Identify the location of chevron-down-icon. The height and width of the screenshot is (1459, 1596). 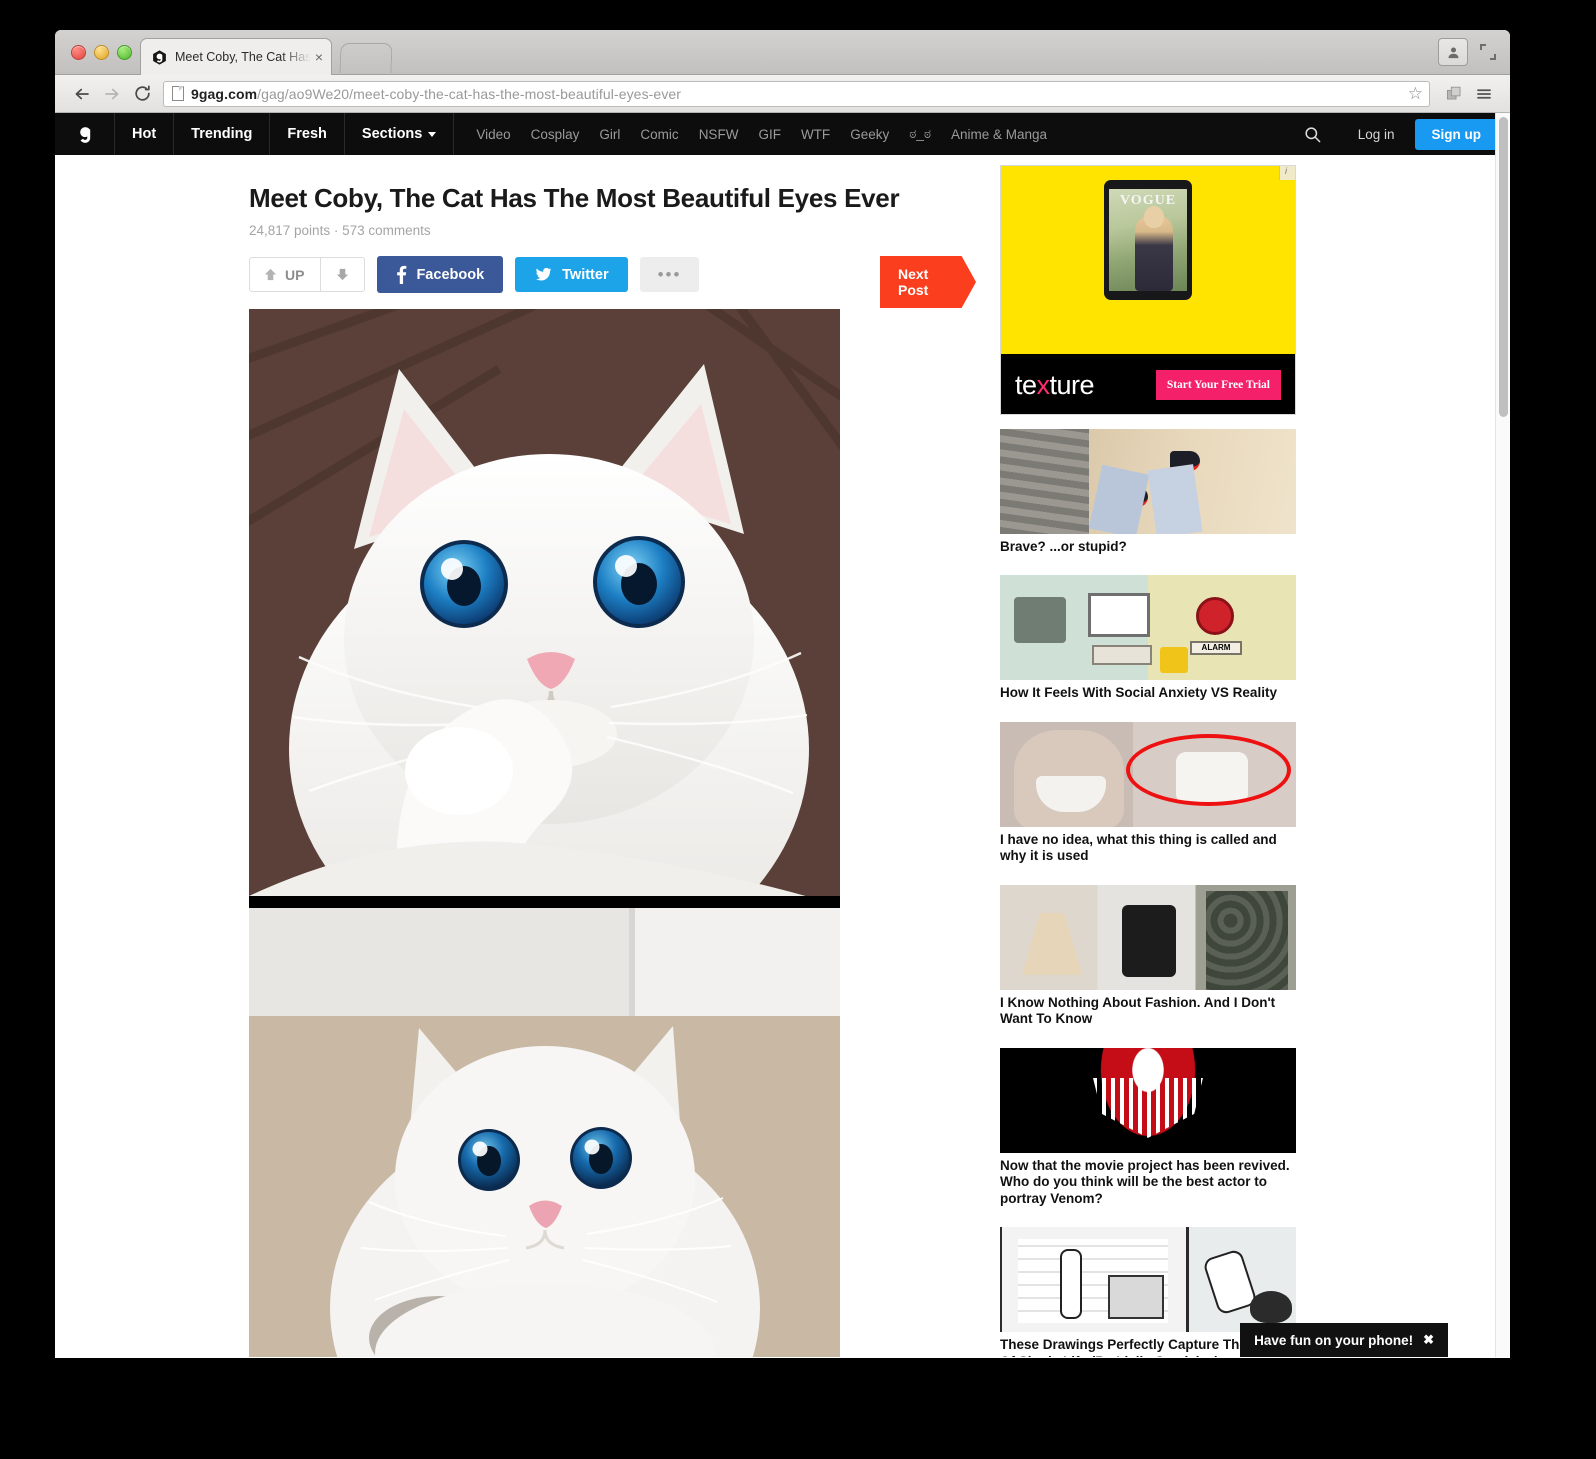
(432, 134).